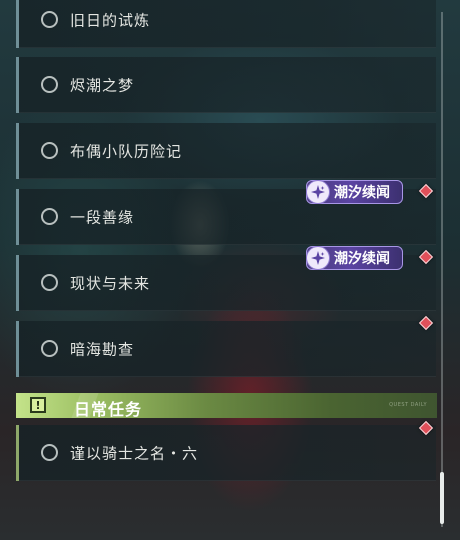 The image size is (460, 540). What do you see at coordinates (110, 283) in the screenshot?
I see `quest-label: 现状与未来` at bounding box center [110, 283].